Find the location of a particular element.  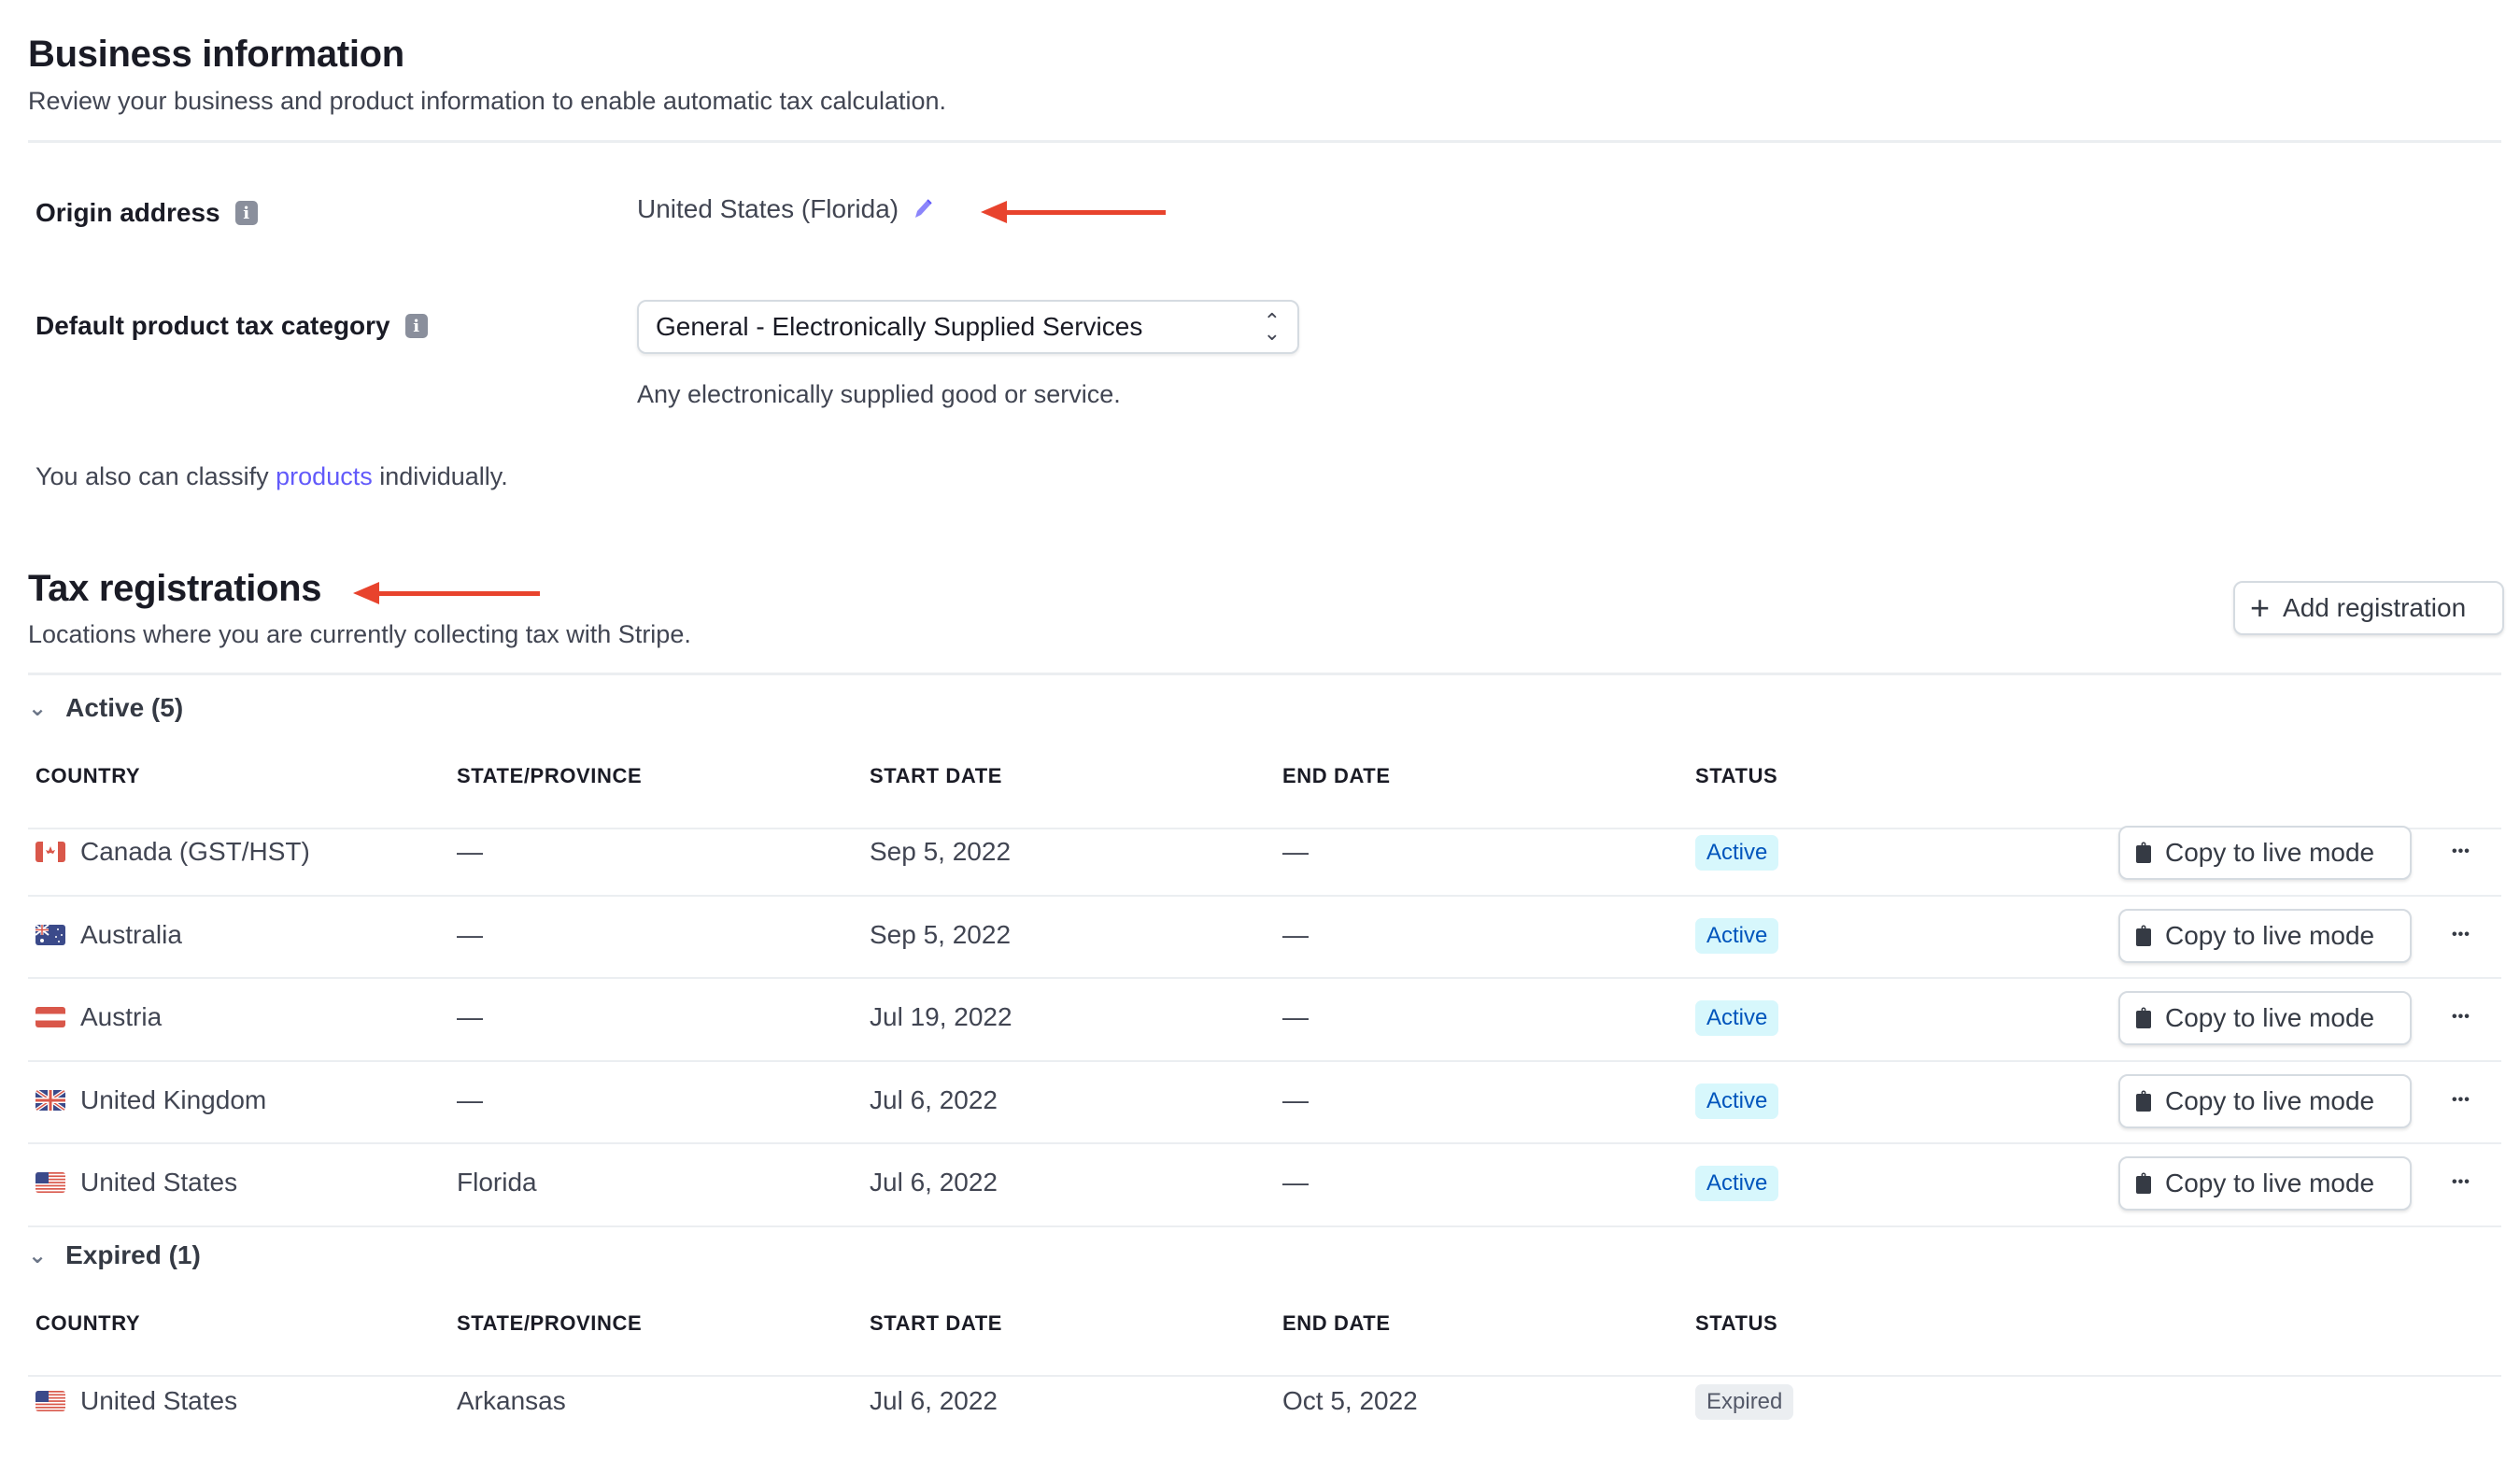

add-registration-button: + Add registration is located at coordinates (2368, 608).